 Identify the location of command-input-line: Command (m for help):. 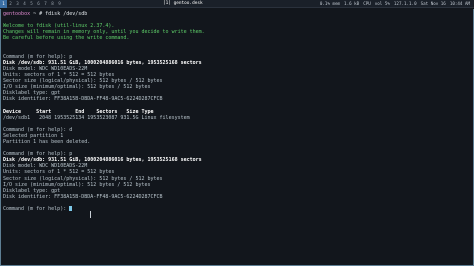
(237, 209).